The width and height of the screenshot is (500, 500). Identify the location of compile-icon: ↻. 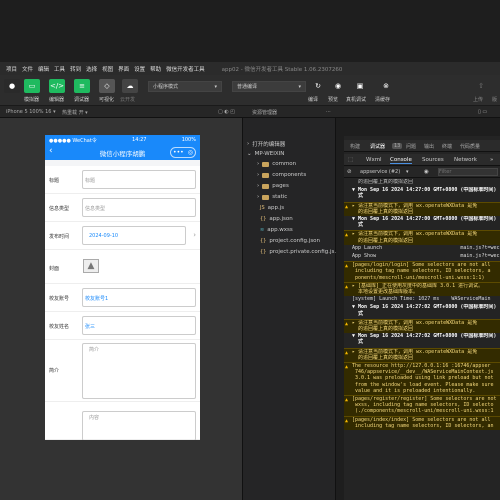
(318, 86).